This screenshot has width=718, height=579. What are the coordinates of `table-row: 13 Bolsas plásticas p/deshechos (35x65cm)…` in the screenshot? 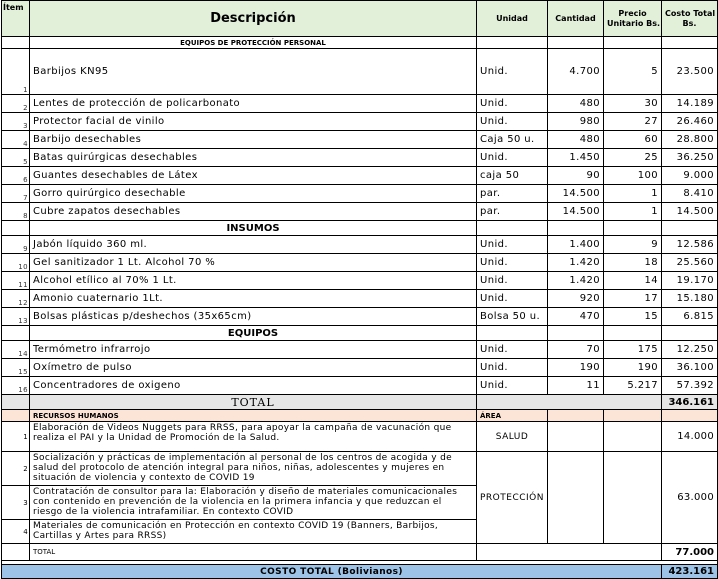 It's located at (359, 316).